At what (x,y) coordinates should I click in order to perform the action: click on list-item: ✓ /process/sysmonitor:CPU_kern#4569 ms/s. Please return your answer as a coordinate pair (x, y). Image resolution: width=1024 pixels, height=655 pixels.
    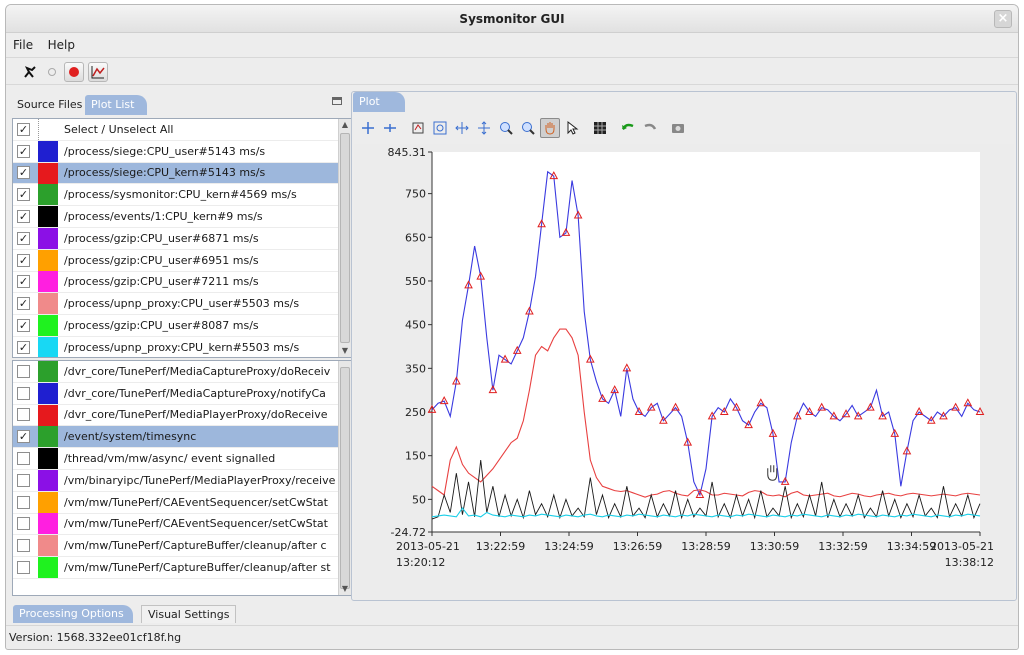
    Looking at the image, I should click on (182, 195).